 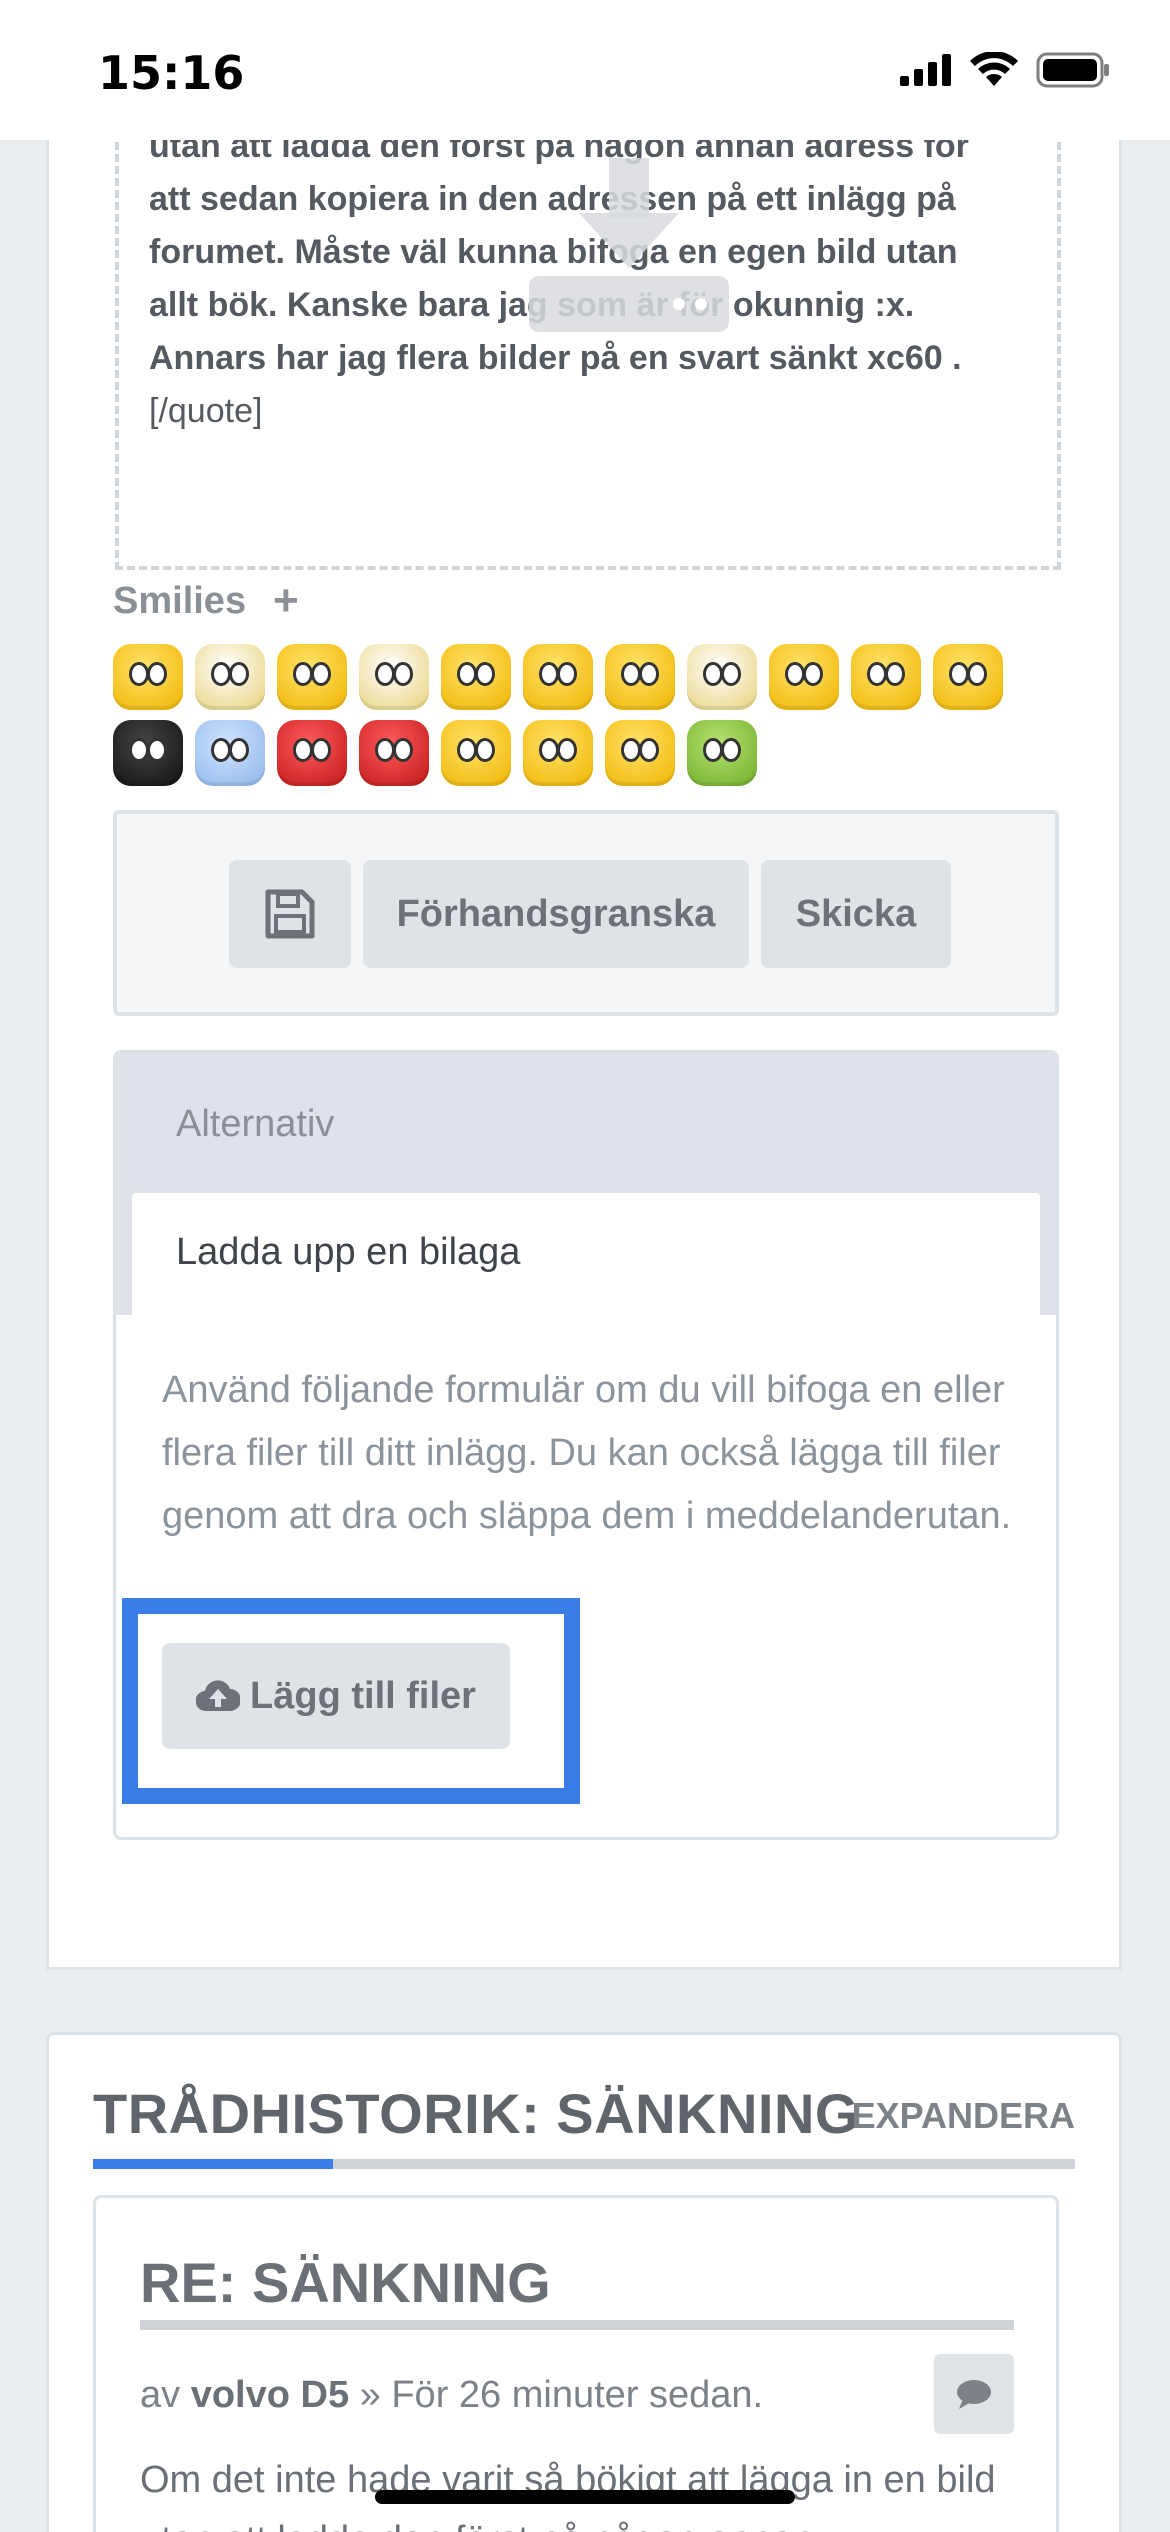 What do you see at coordinates (585, 70) in the screenshot?
I see `status-bar: 15:16` at bounding box center [585, 70].